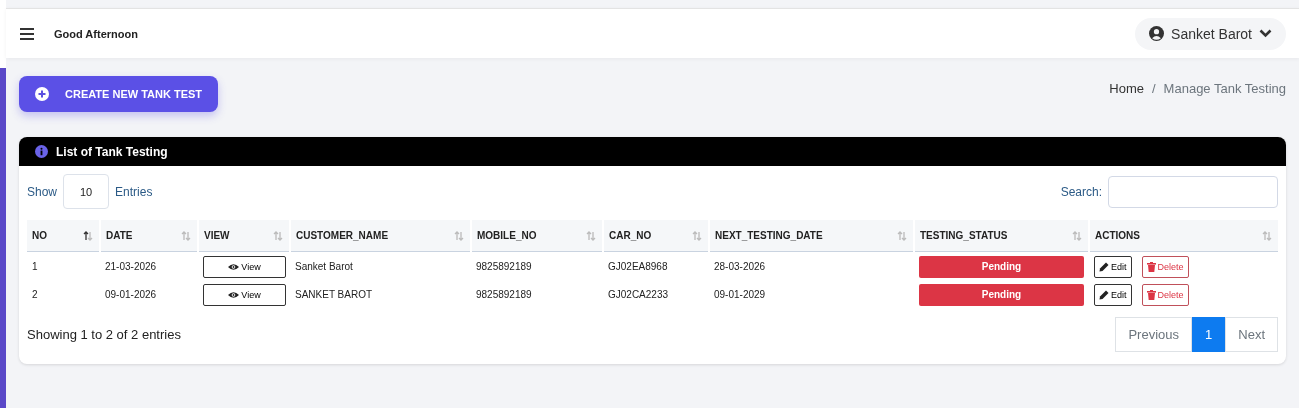 Image resolution: width=1299 pixels, height=408 pixels. I want to click on column-header: MOBILE_NO, so click(537, 235).